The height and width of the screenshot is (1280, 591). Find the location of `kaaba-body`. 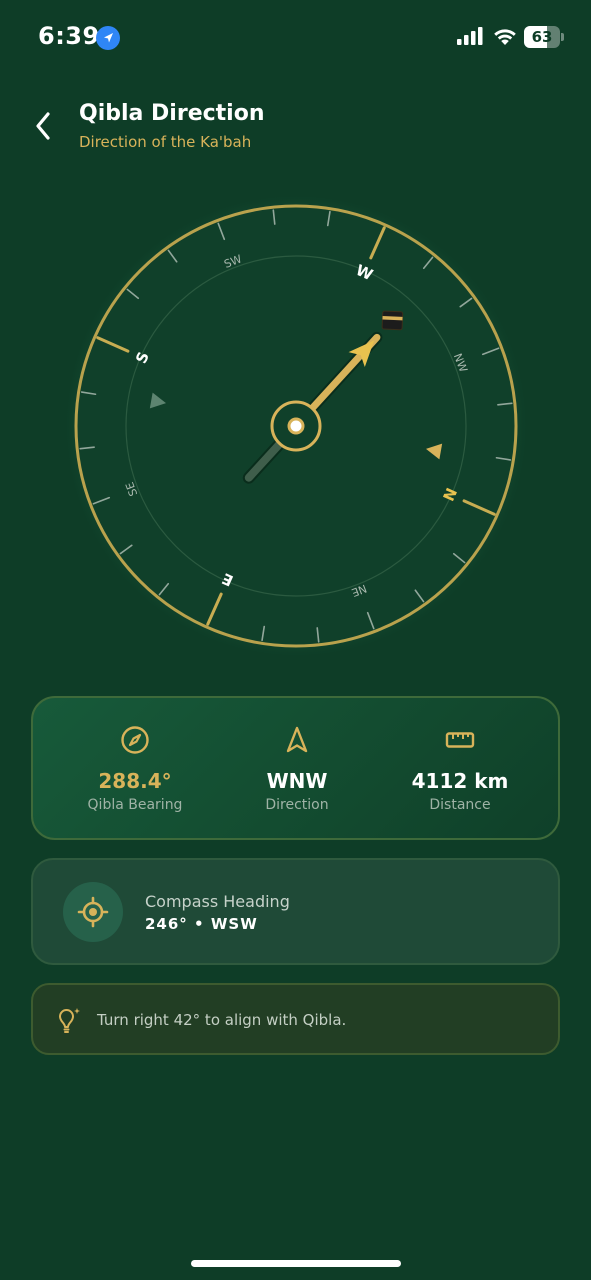

kaaba-body is located at coordinates (392, 320).